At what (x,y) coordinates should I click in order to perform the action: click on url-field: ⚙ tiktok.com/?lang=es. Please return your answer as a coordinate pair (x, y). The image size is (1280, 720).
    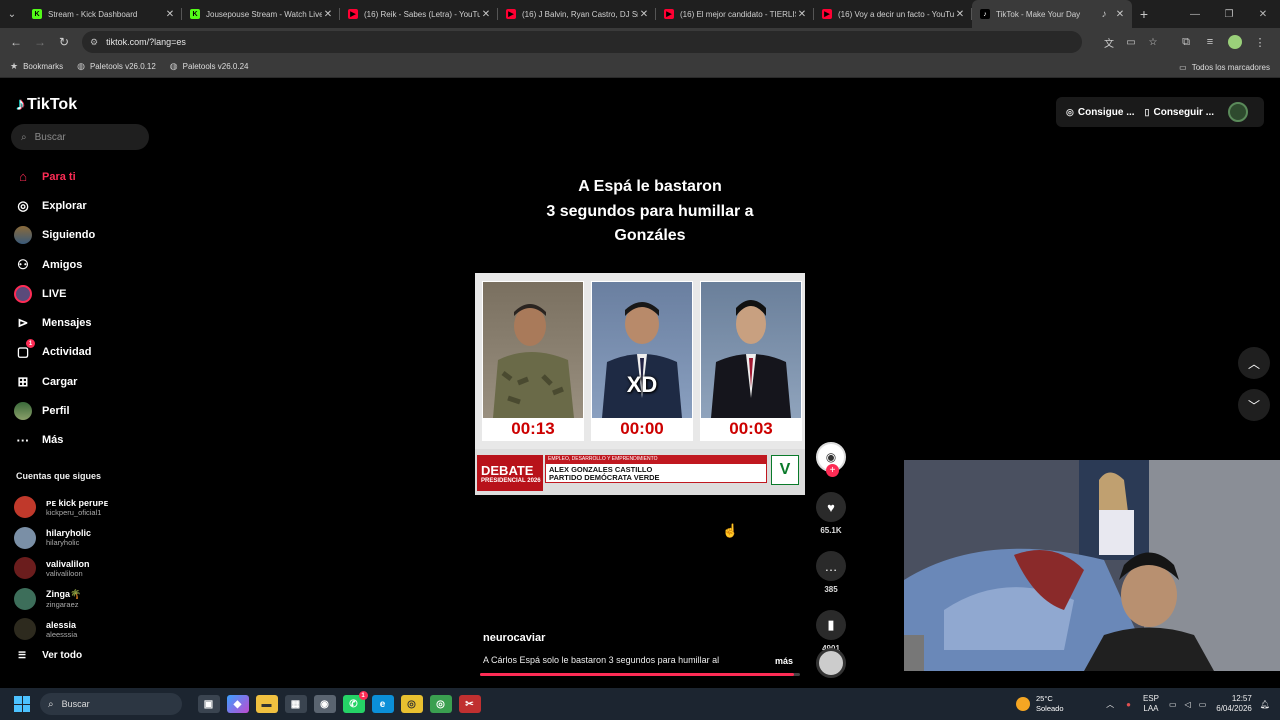
    Looking at the image, I should click on (582, 42).